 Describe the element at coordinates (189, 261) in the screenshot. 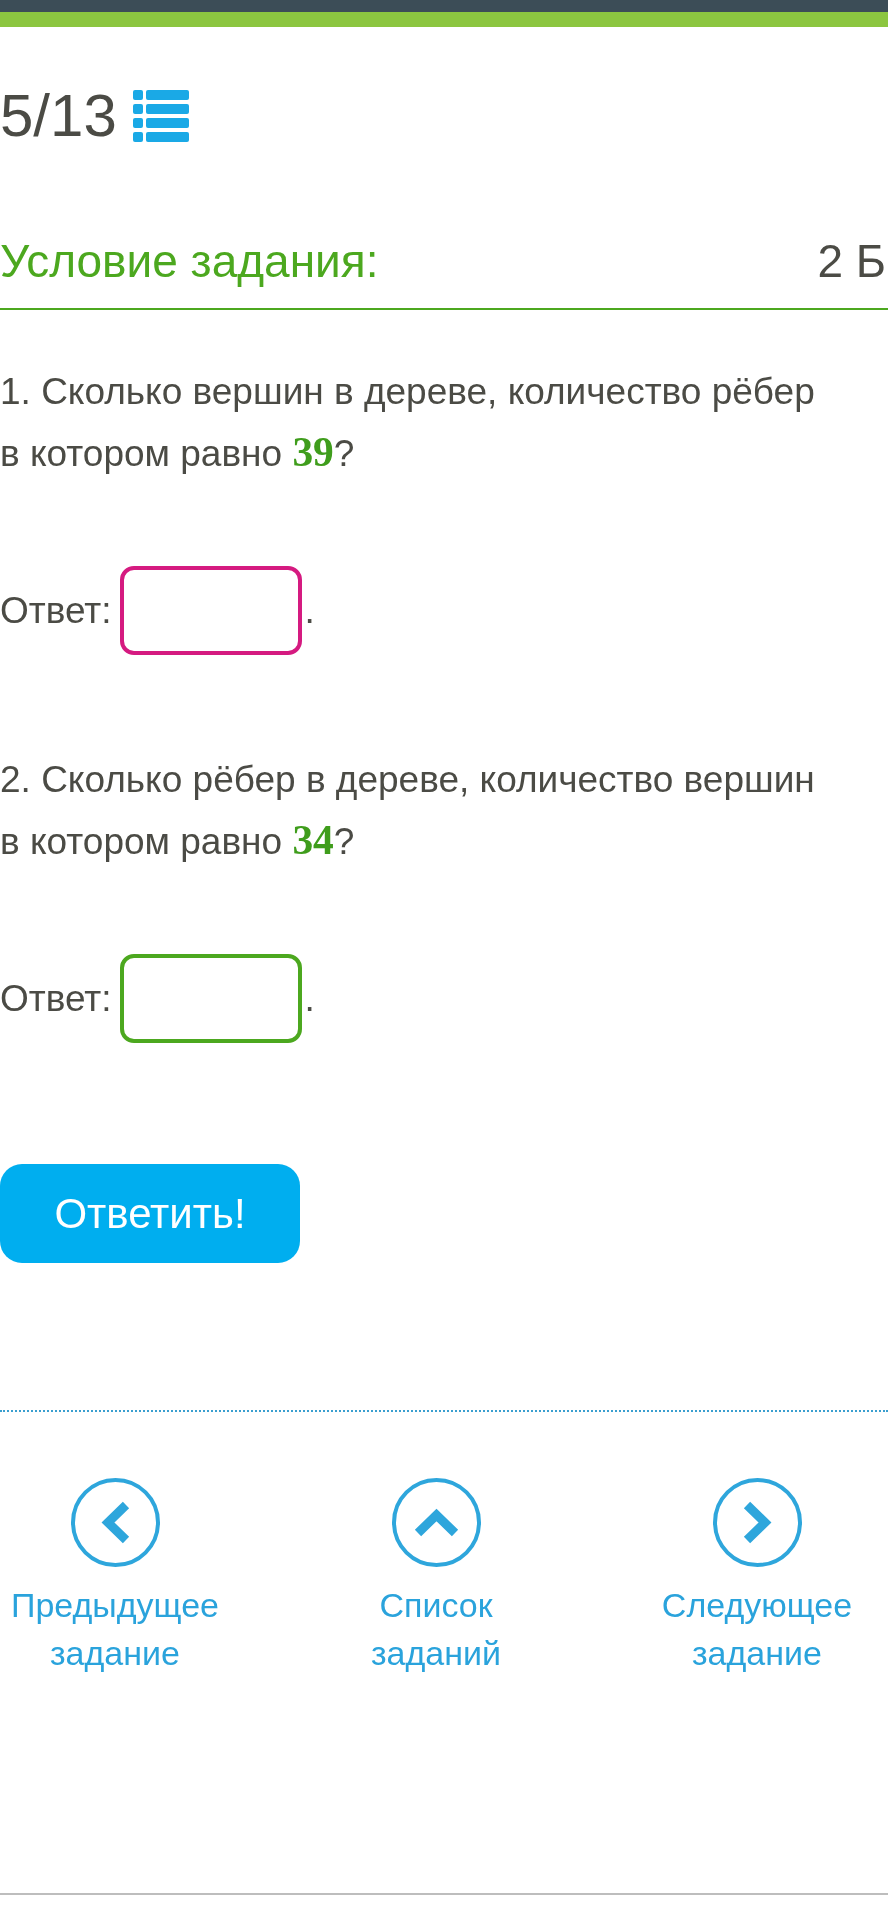

I see `section-heading: Условие задания:` at that location.